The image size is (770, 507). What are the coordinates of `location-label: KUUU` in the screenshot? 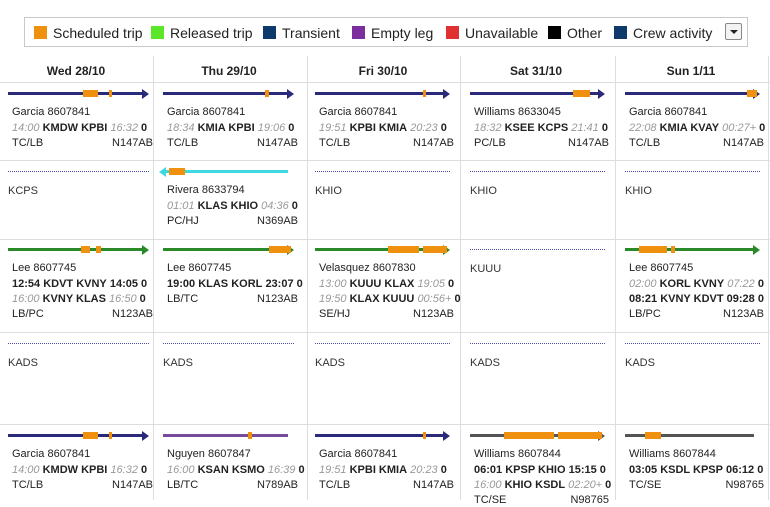 It's located at (486, 269).